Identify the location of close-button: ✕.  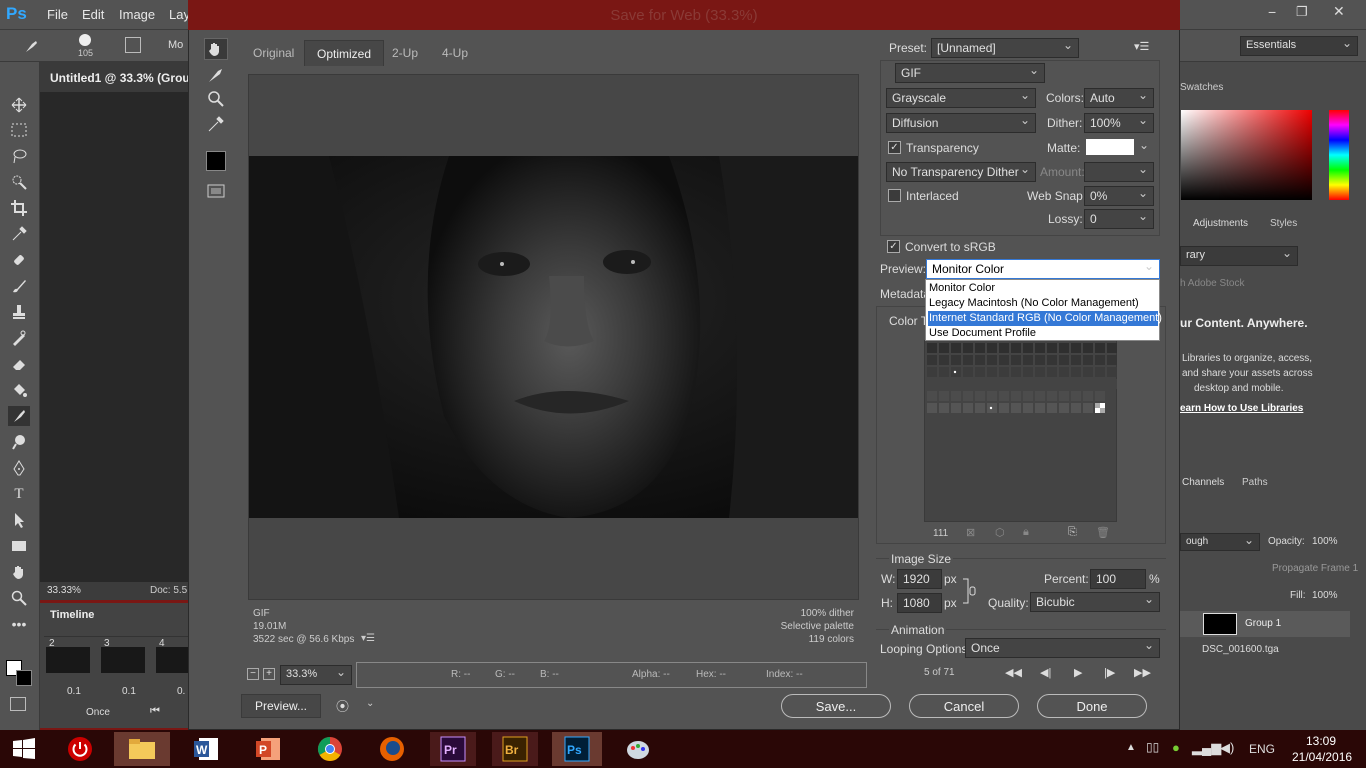
(1339, 11).